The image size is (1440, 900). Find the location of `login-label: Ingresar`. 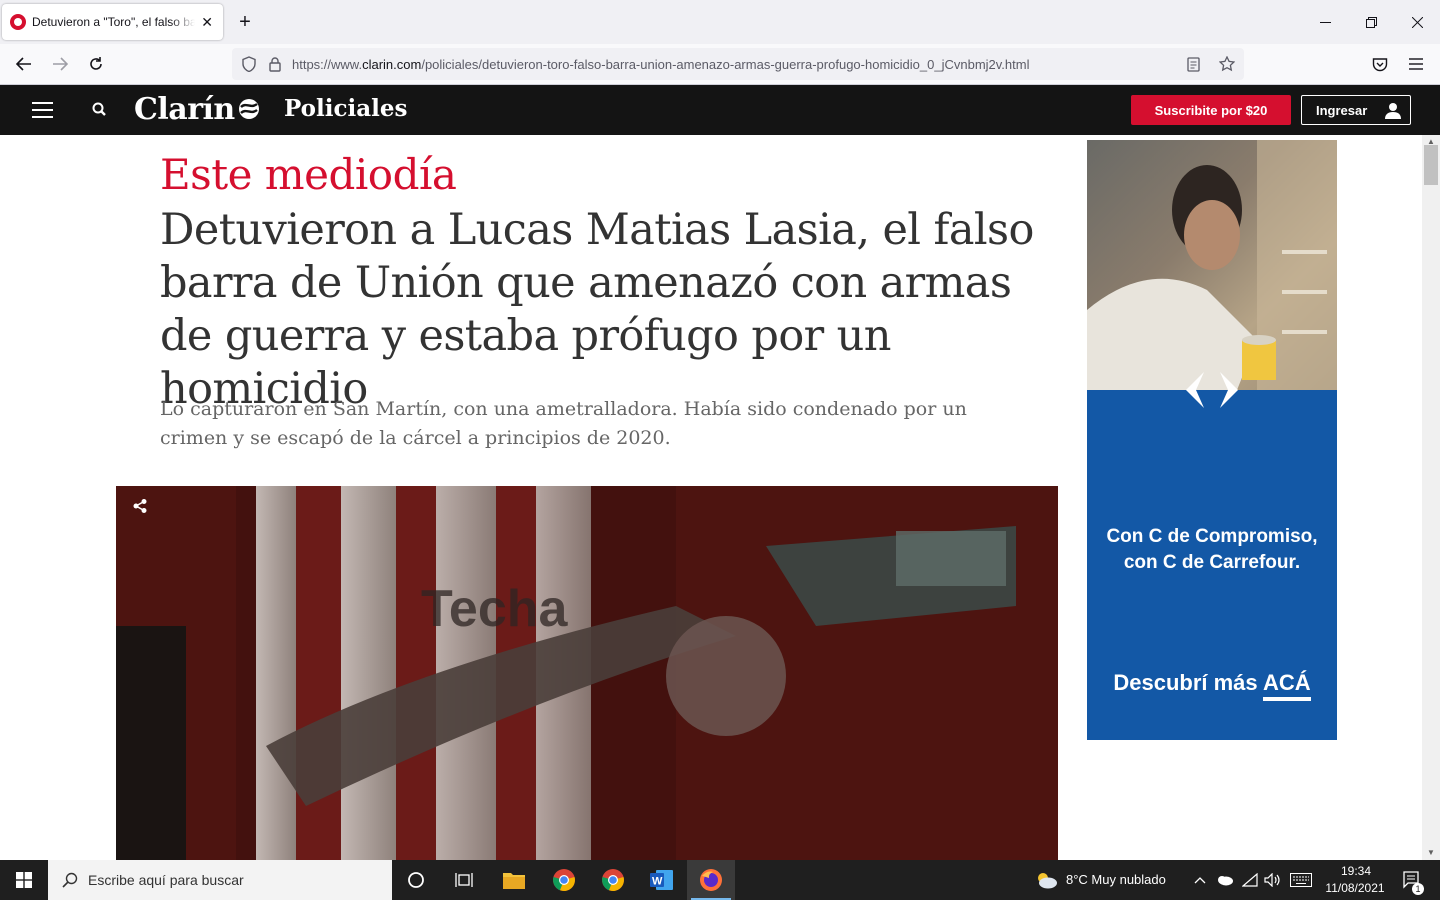

login-label: Ingresar is located at coordinates (1342, 110).